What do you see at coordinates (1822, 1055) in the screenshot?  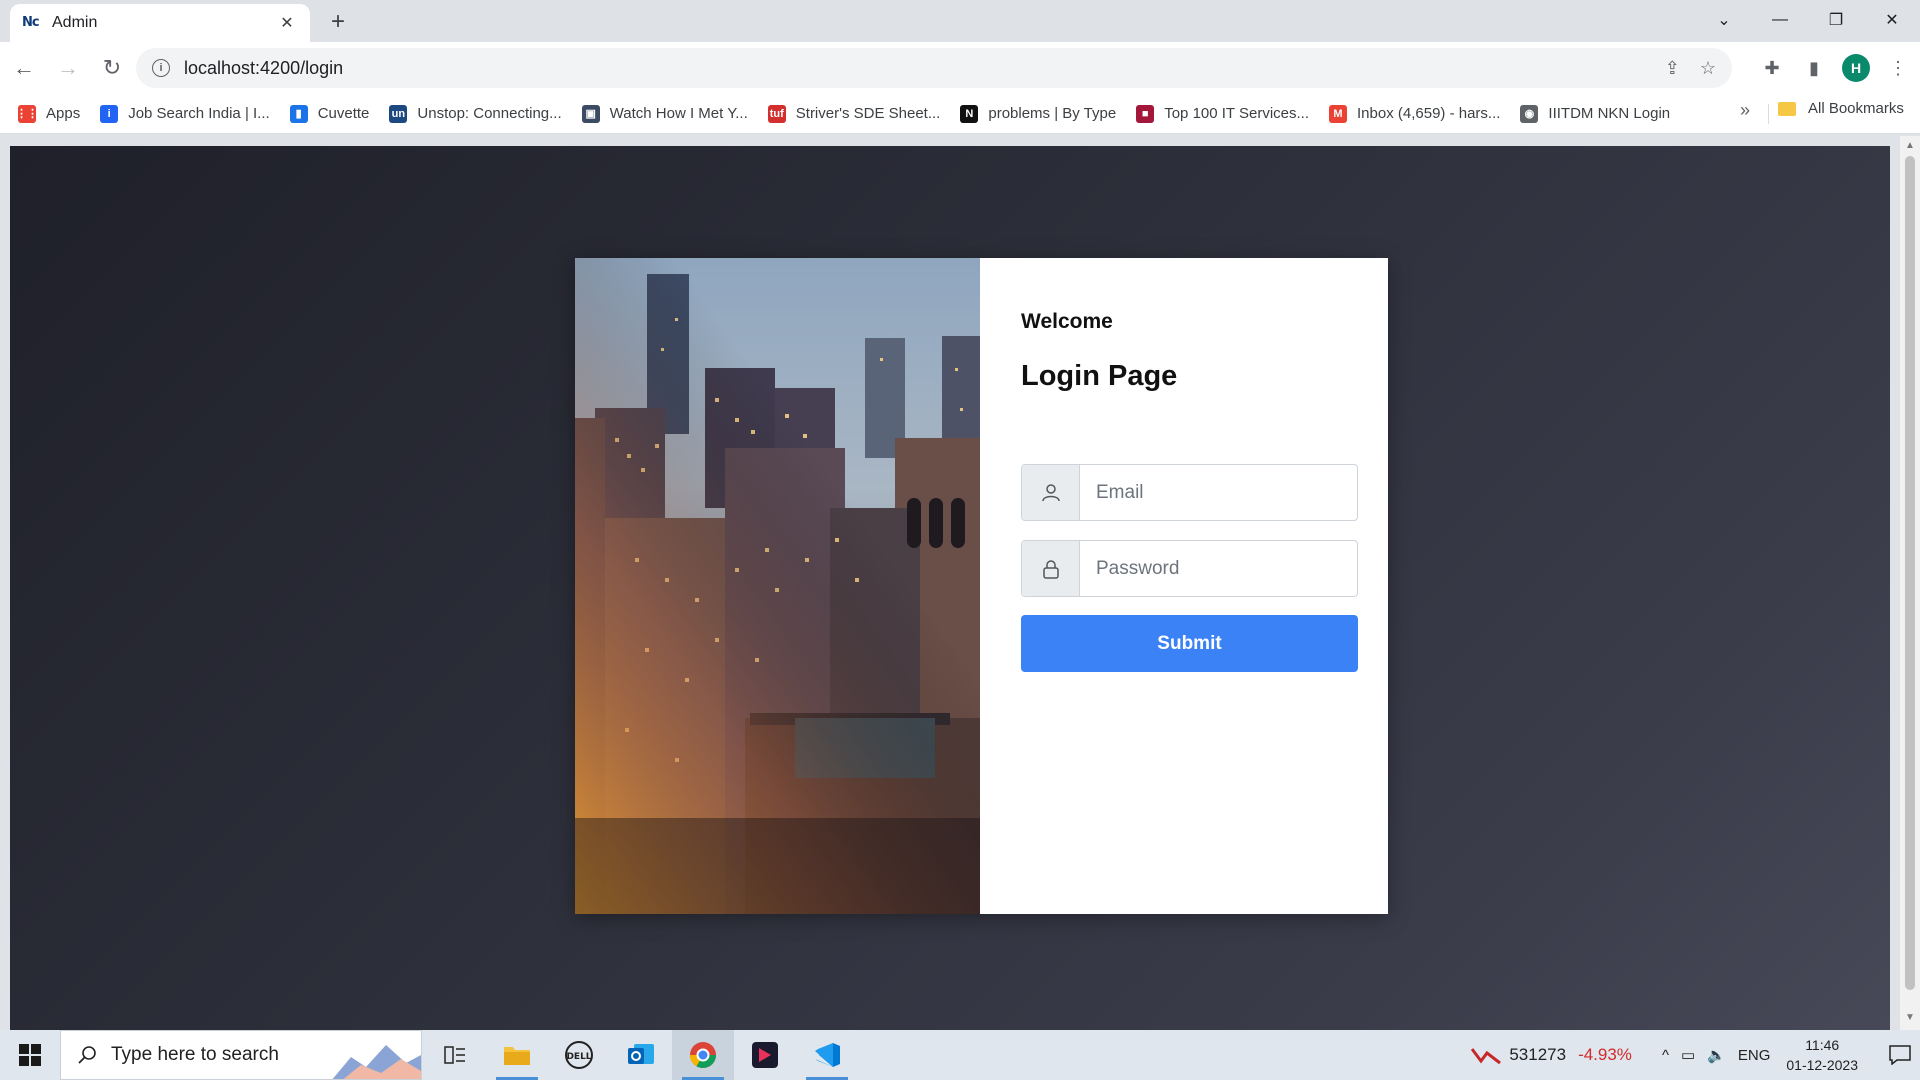 I see `clock: 11:46 01-12-2023` at bounding box center [1822, 1055].